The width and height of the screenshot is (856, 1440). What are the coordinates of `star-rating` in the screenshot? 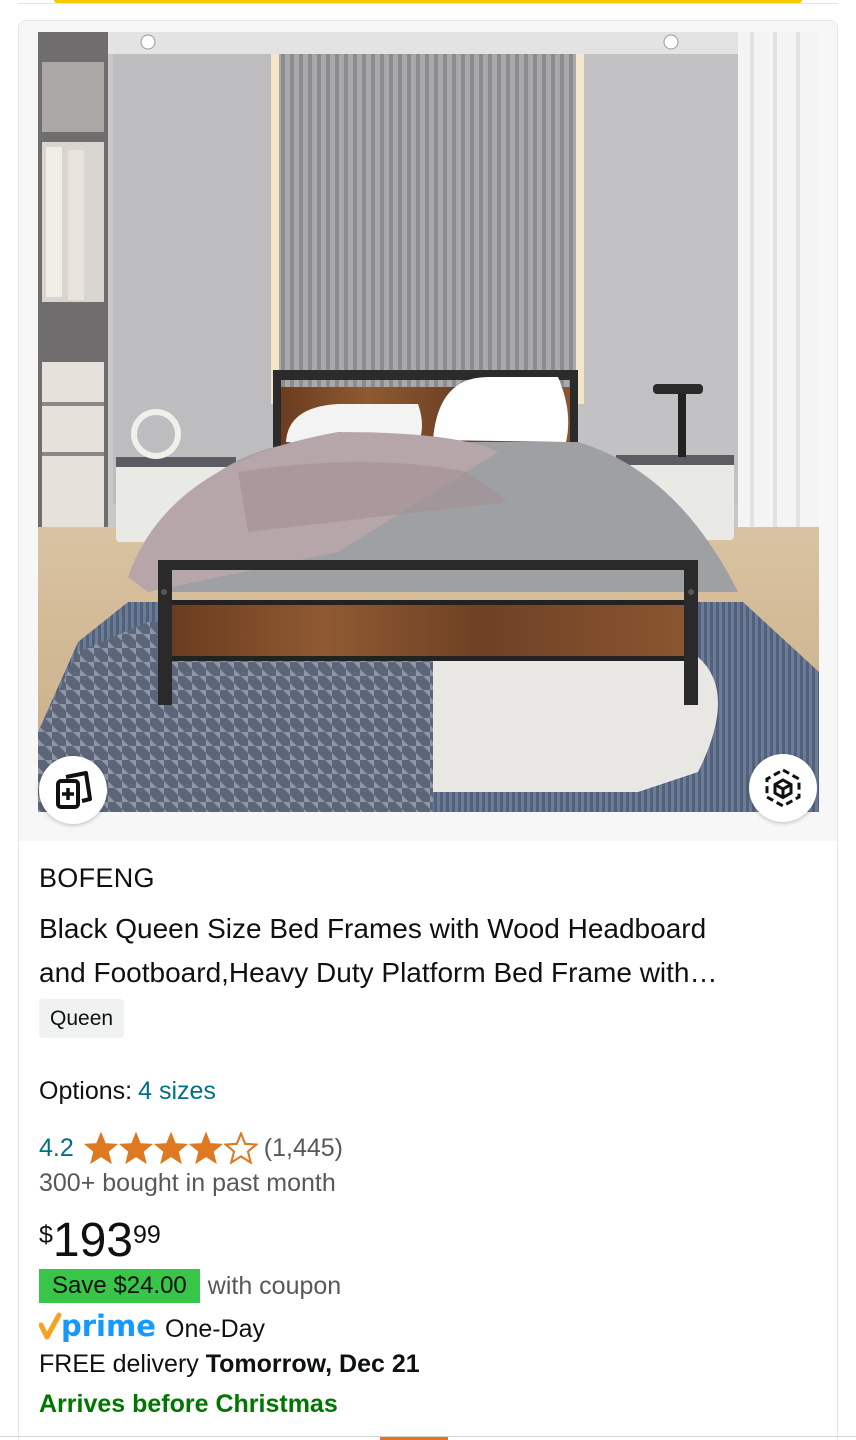 It's located at (170, 1148).